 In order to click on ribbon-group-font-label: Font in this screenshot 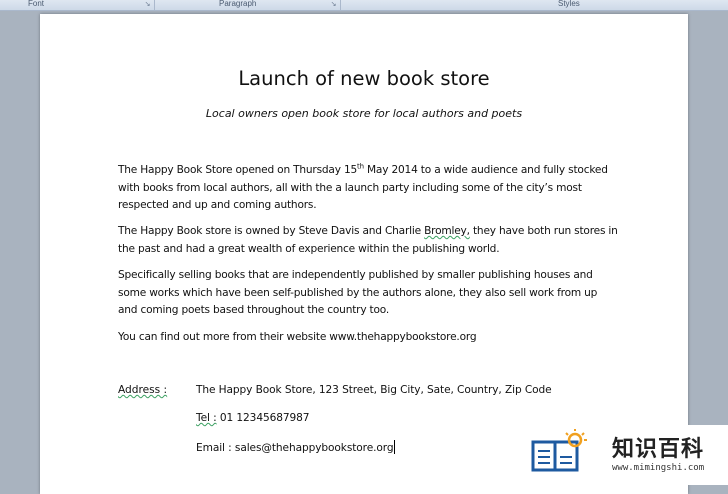, I will do `click(36, 4)`.